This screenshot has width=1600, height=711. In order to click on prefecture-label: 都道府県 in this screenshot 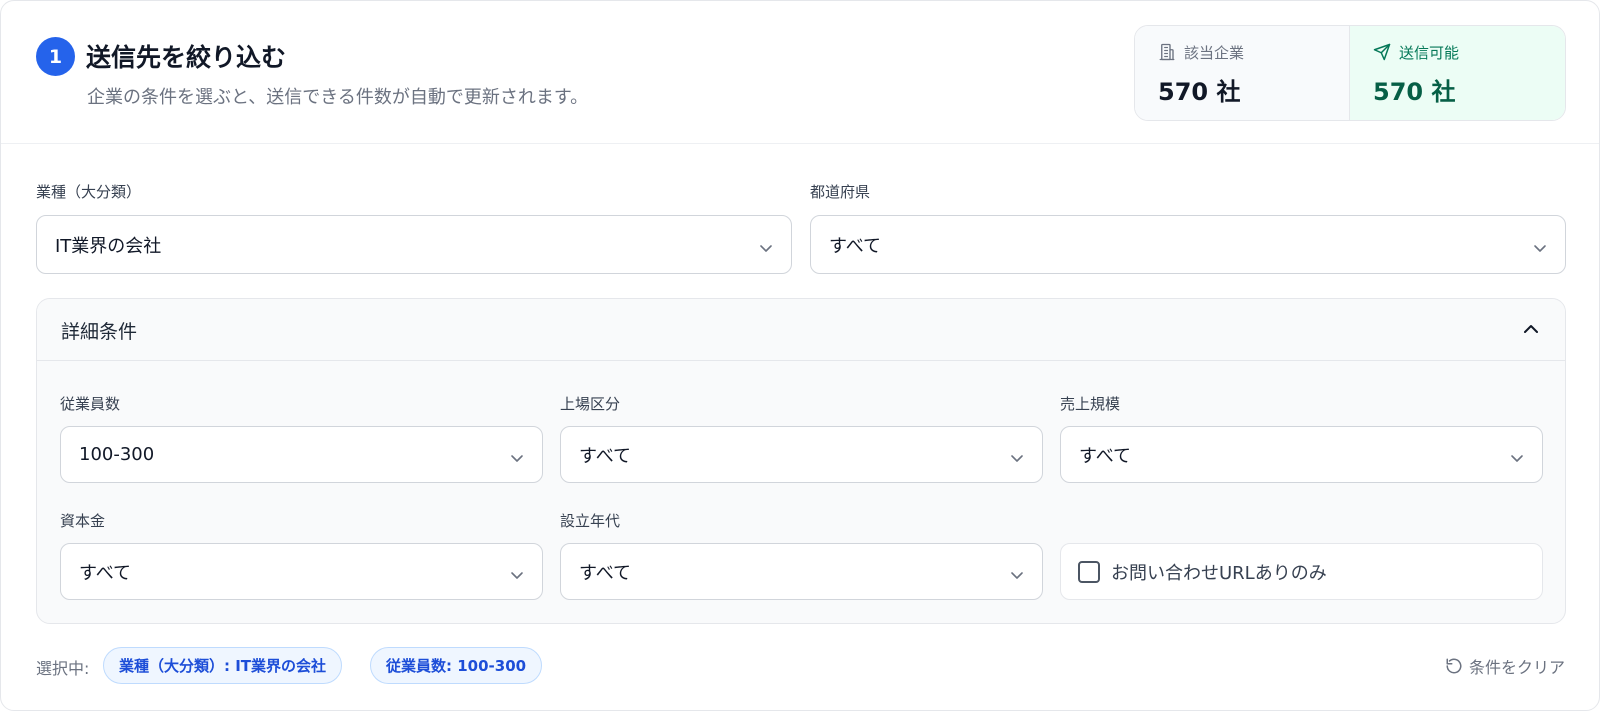, I will do `click(840, 192)`.